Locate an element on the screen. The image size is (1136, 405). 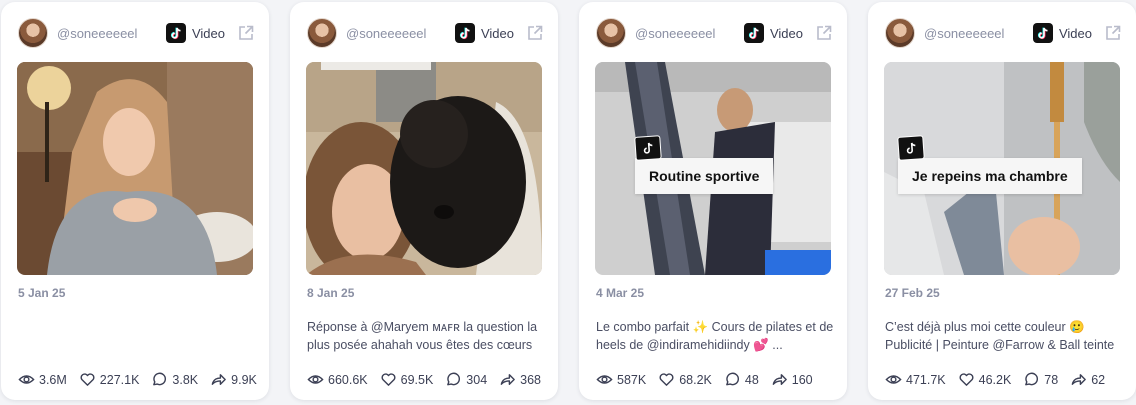
likes-stat: 68.2K is located at coordinates (685, 379).